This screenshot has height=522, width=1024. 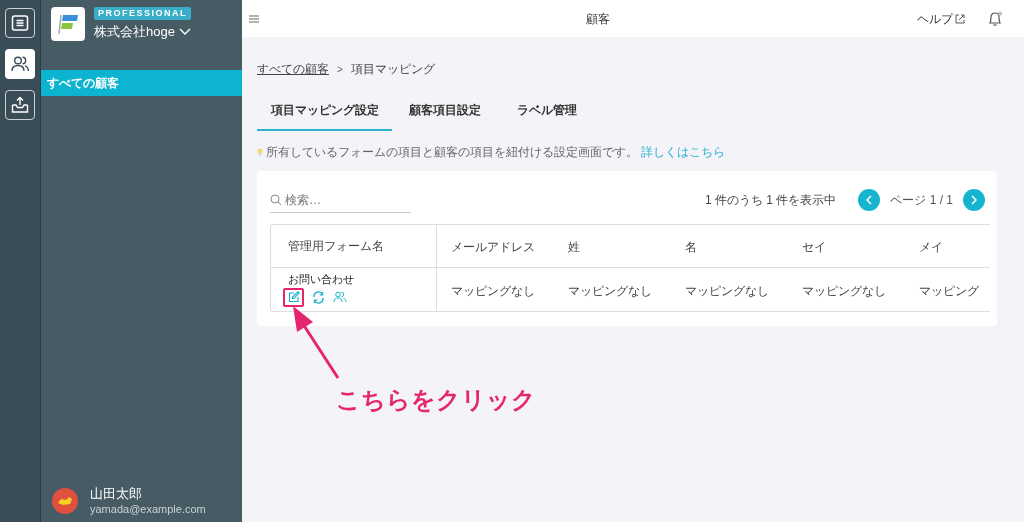 I want to click on logo-icon, so click(x=68, y=24).